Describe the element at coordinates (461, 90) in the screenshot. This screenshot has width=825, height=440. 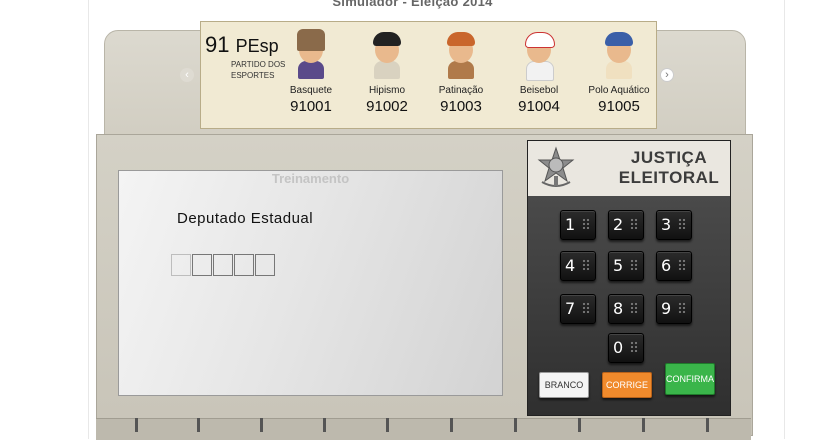
I see `candidate-sport: Patinação` at that location.